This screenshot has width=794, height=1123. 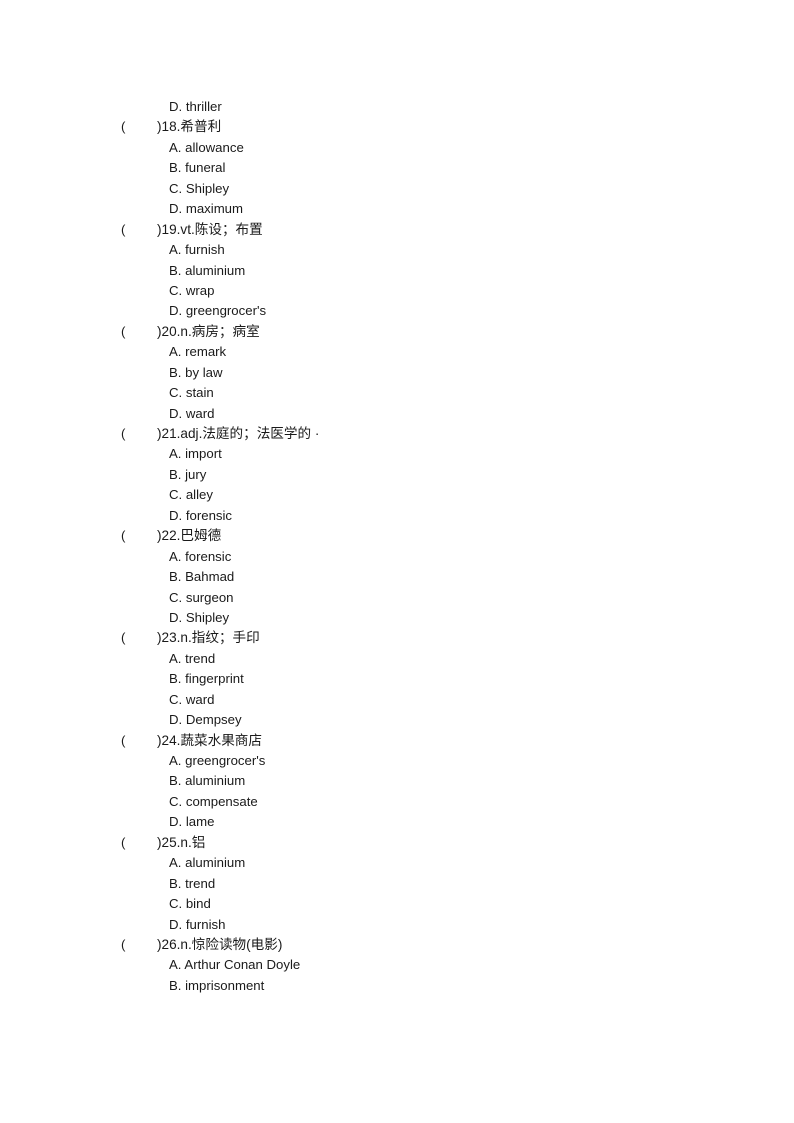 I want to click on option-line: C. wrap, so click(x=397, y=291).